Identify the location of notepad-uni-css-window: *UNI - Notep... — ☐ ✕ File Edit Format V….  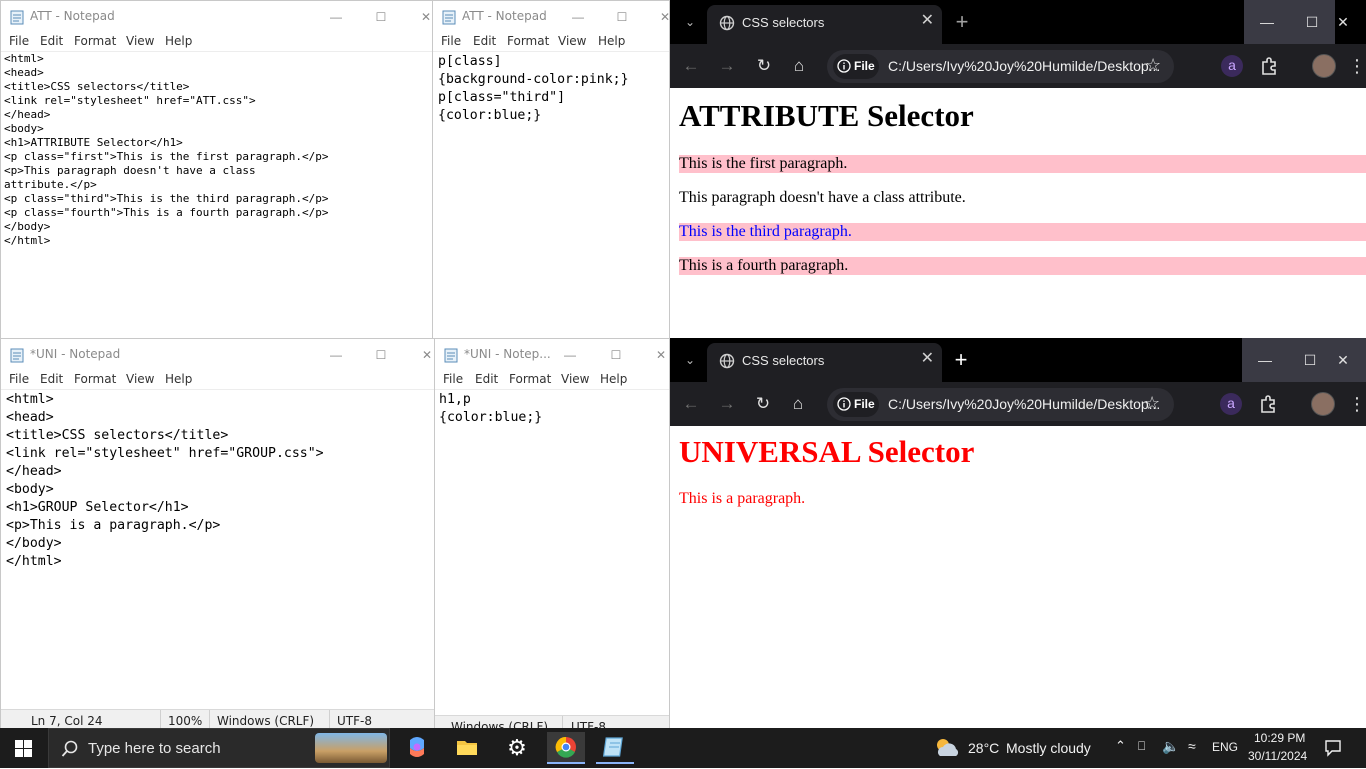
(552, 533).